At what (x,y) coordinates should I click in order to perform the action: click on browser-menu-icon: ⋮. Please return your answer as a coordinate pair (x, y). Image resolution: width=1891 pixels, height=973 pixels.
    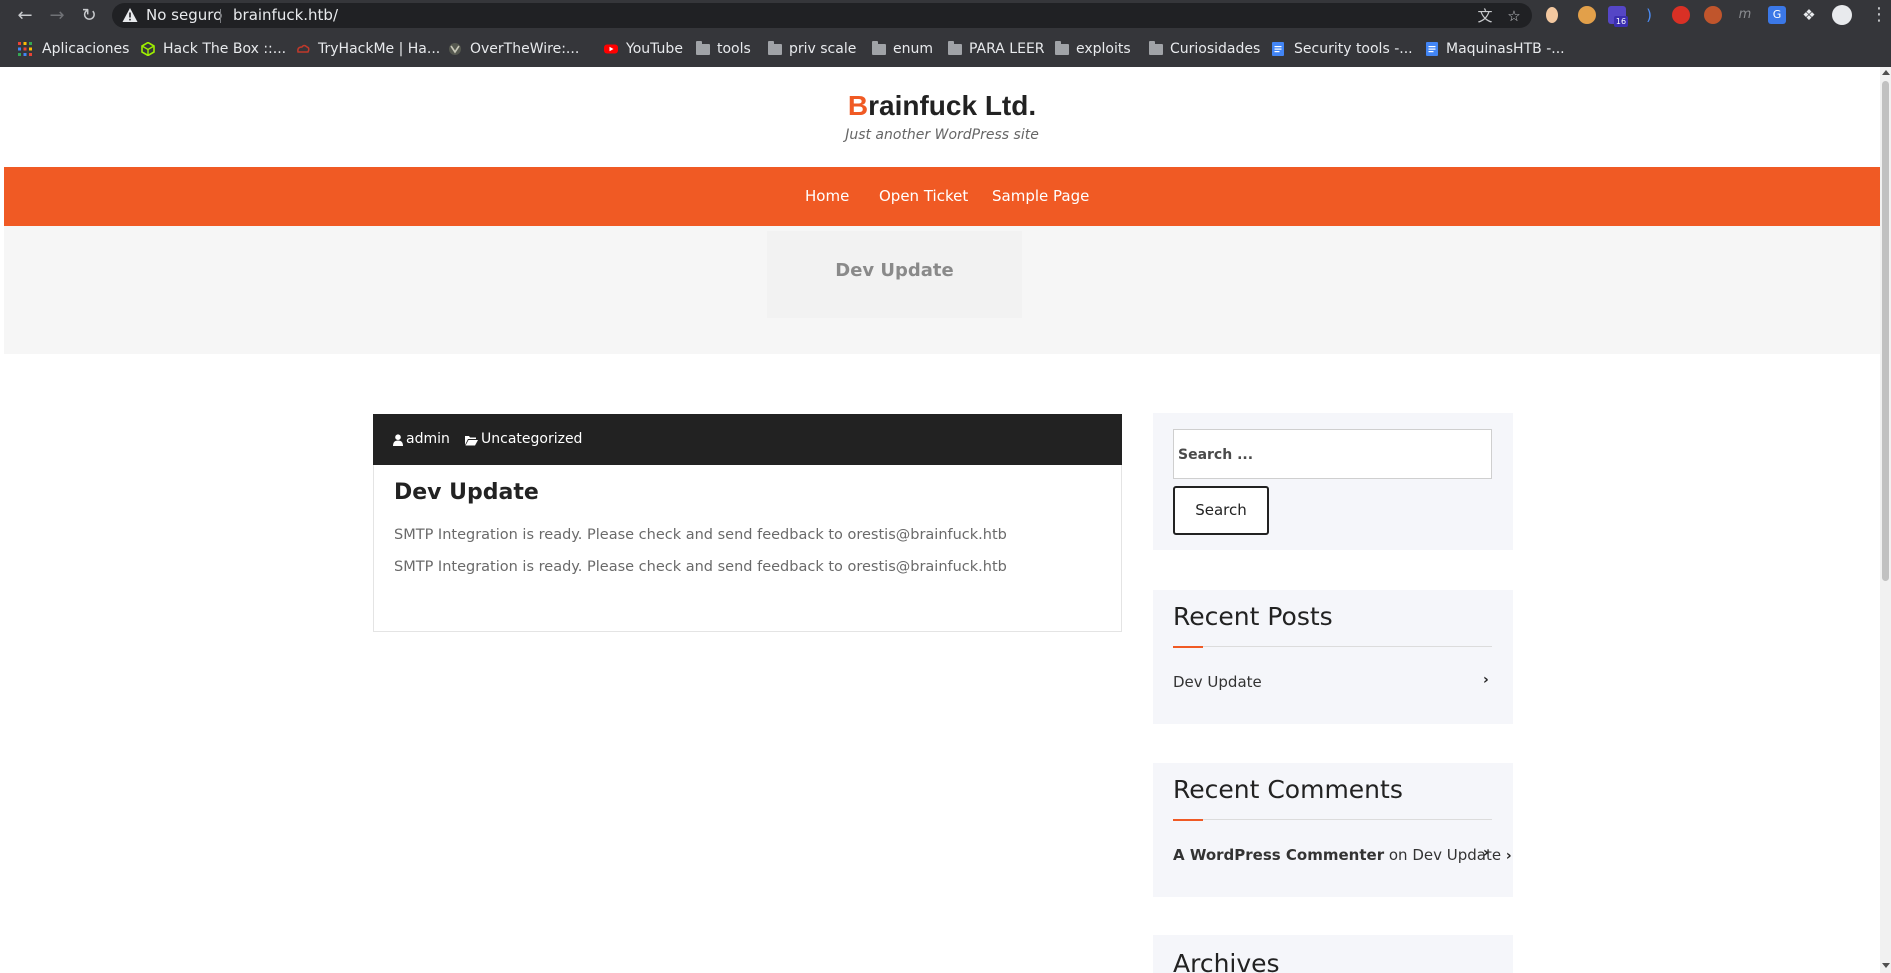
    Looking at the image, I should click on (1879, 15).